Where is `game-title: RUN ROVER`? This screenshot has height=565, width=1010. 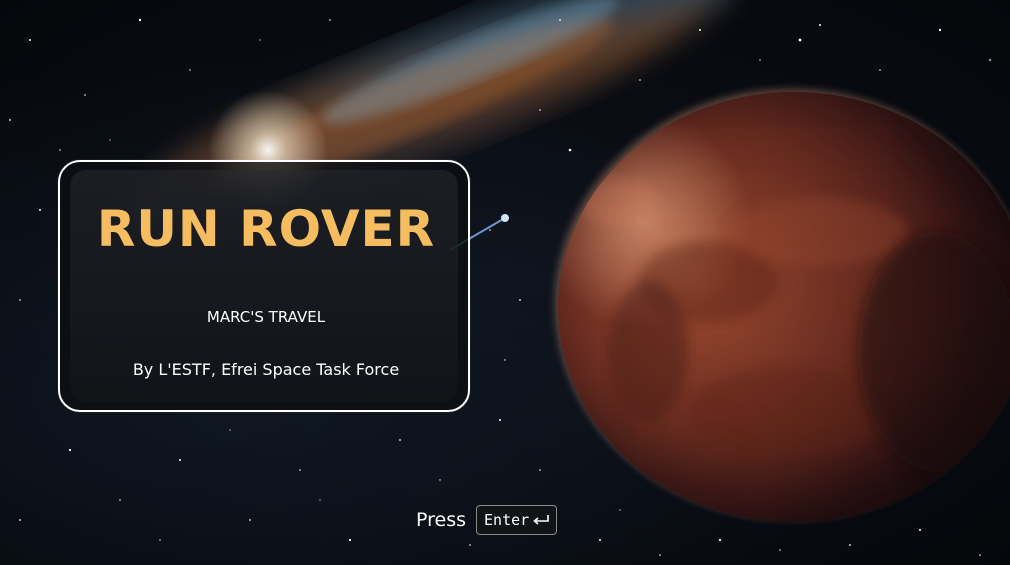
game-title: RUN ROVER is located at coordinates (266, 229).